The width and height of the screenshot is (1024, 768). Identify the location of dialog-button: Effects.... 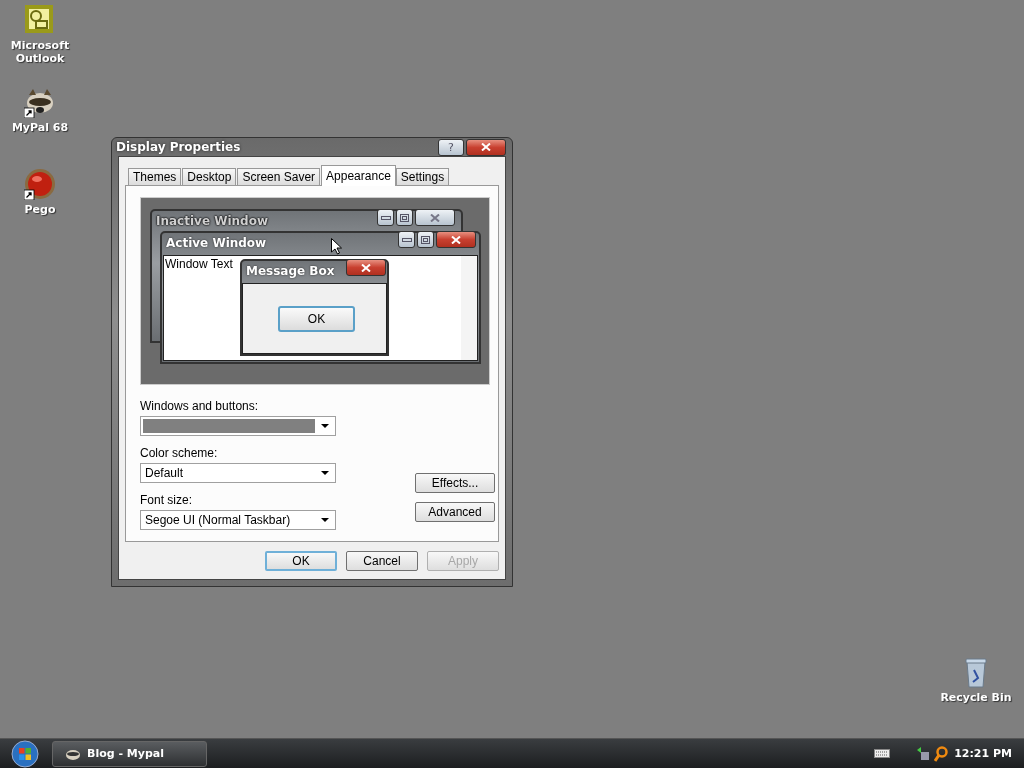
(455, 483).